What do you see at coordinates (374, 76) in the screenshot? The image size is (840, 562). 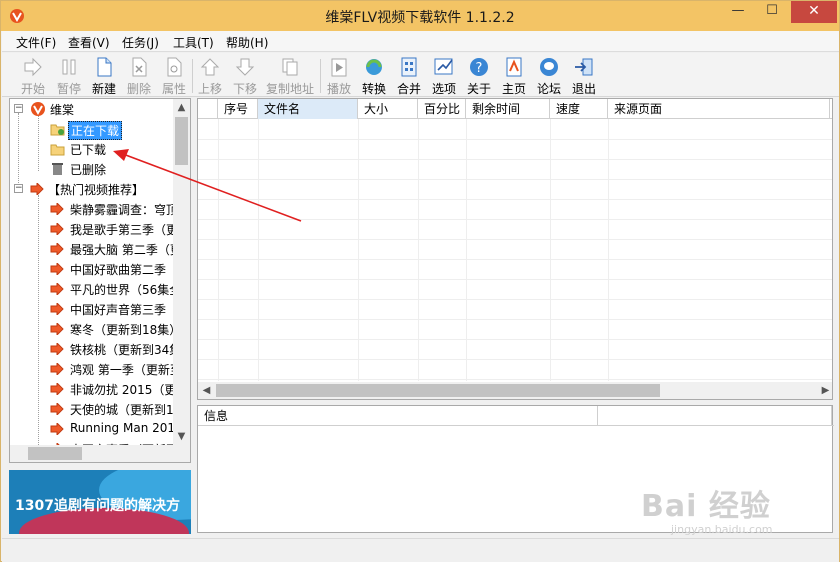 I see `convert-button: 转换` at bounding box center [374, 76].